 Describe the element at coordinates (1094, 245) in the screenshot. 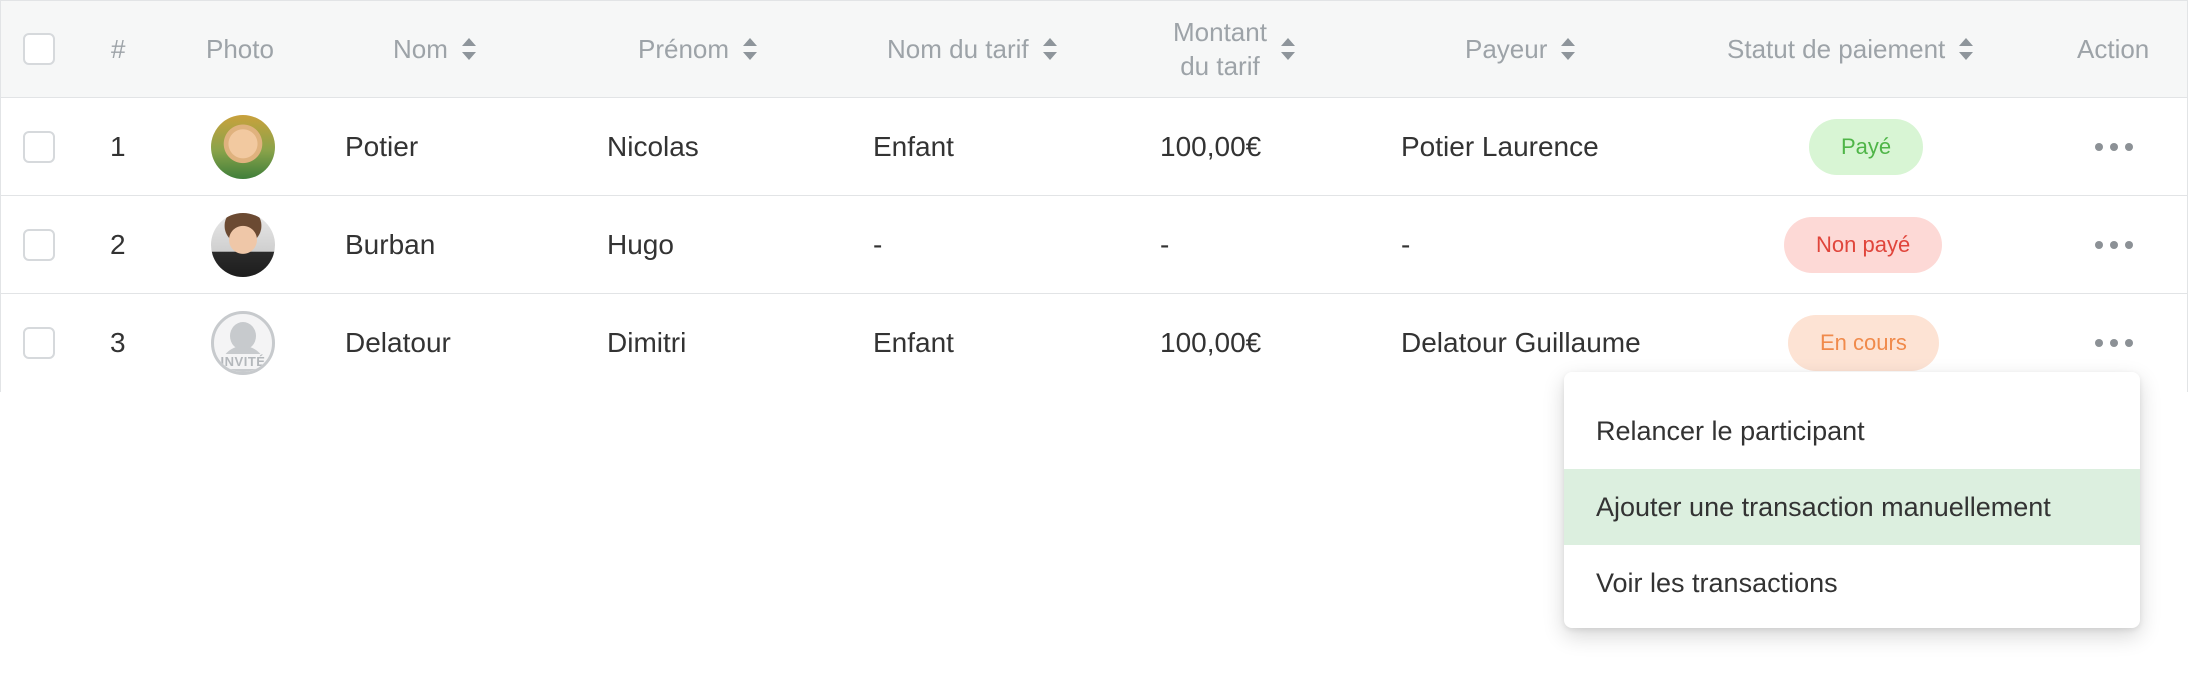

I see `table-row: 2 Burban Hugo - - - Non payé` at that location.